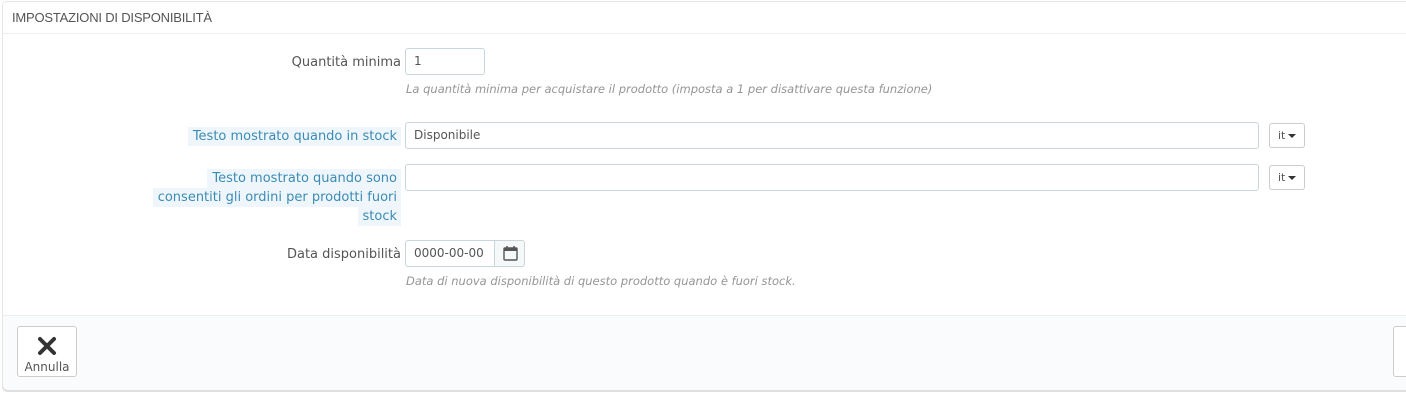 The height and width of the screenshot is (417, 1406). I want to click on oos-text-input, so click(832, 177).